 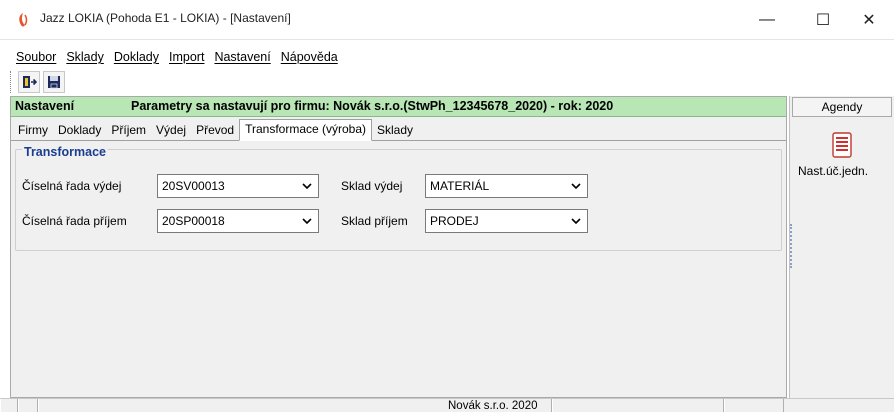 What do you see at coordinates (454, 221) in the screenshot?
I see `sklad-prijem-value: PRODEJ` at bounding box center [454, 221].